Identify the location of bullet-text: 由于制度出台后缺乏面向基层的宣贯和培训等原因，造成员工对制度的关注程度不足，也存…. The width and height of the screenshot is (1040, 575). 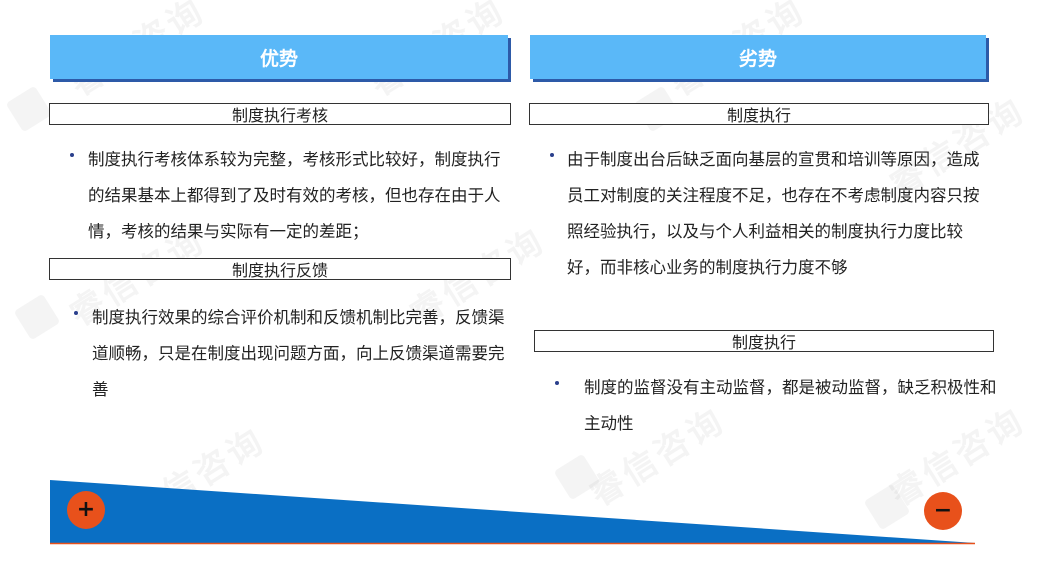
(773, 213).